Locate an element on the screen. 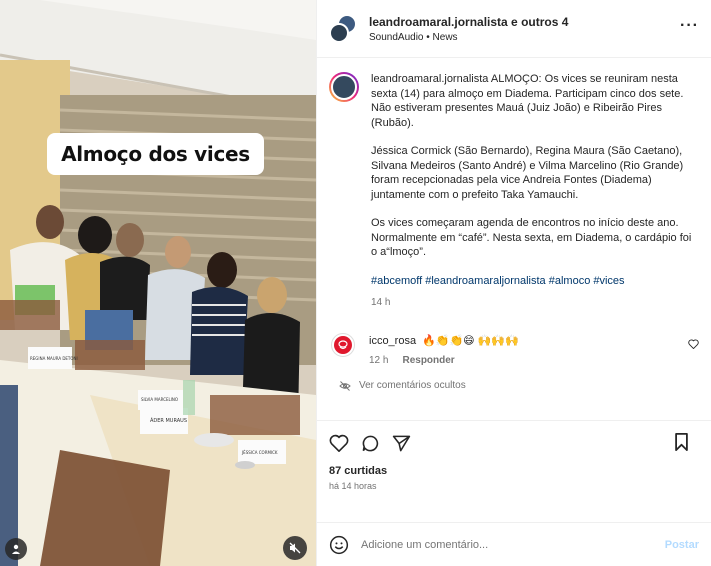 This screenshot has height=566, width=711. post-actions: 87 curtidas há 14 horas is located at coordinates (514, 471).